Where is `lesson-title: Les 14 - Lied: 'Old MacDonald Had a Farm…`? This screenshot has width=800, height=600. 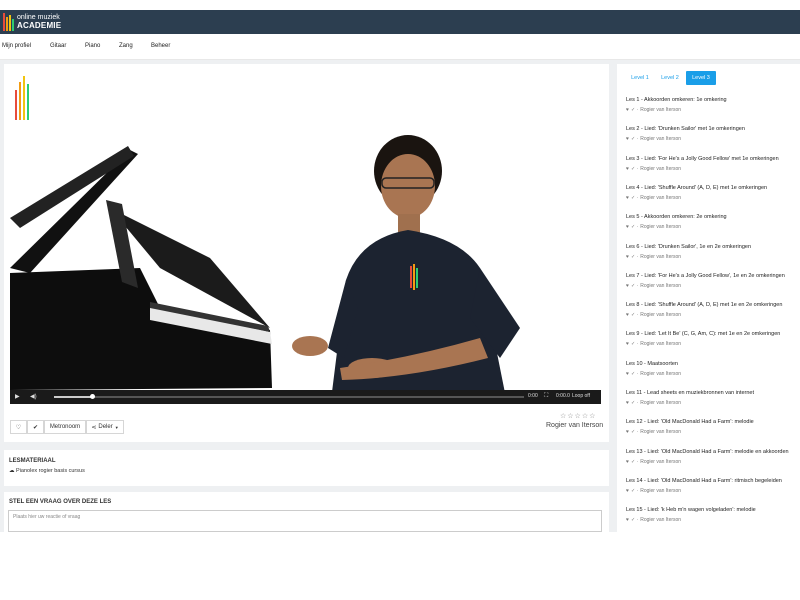 lesson-title: Les 14 - Lied: 'Old MacDonald Had a Farm… is located at coordinates (711, 481).